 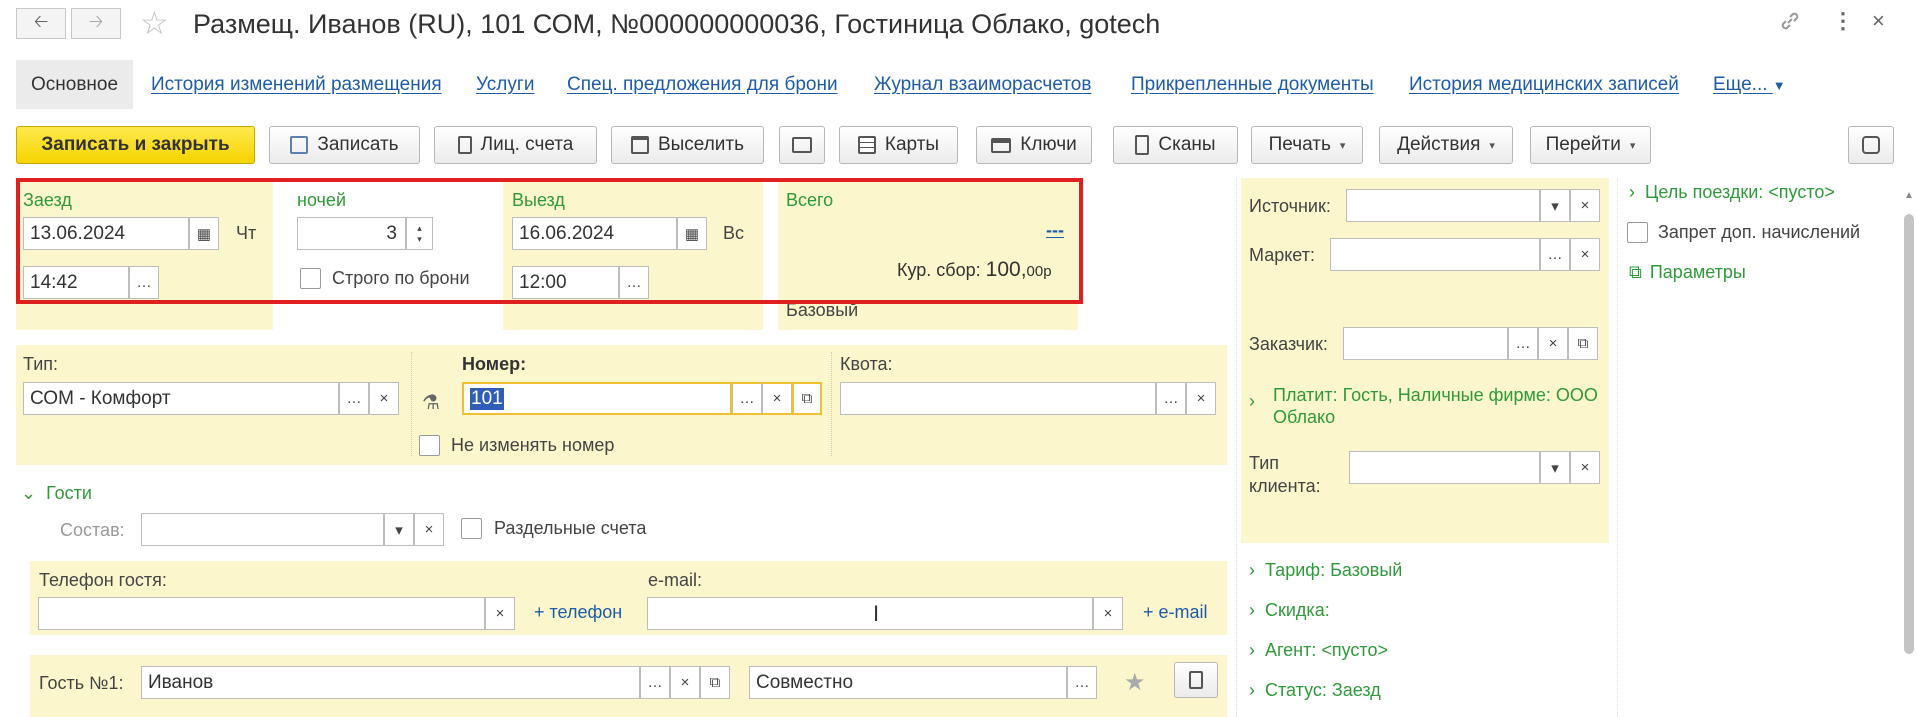 What do you see at coordinates (715, 682) in the screenshot?
I see `guest1-open-button: ⧉` at bounding box center [715, 682].